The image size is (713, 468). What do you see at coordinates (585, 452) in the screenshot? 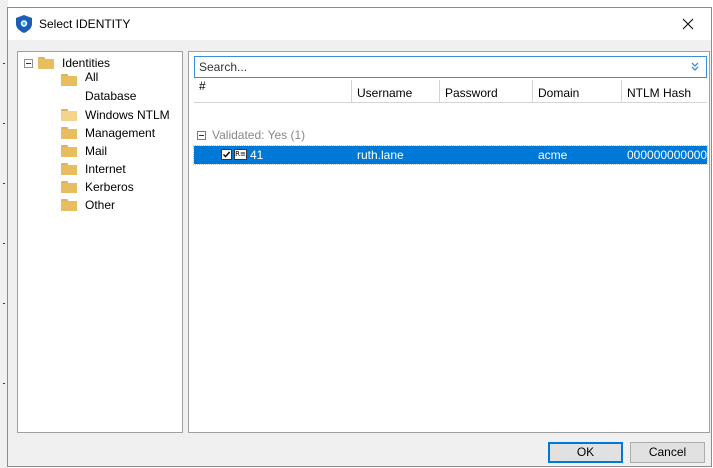
I see `ok-button: OK` at bounding box center [585, 452].